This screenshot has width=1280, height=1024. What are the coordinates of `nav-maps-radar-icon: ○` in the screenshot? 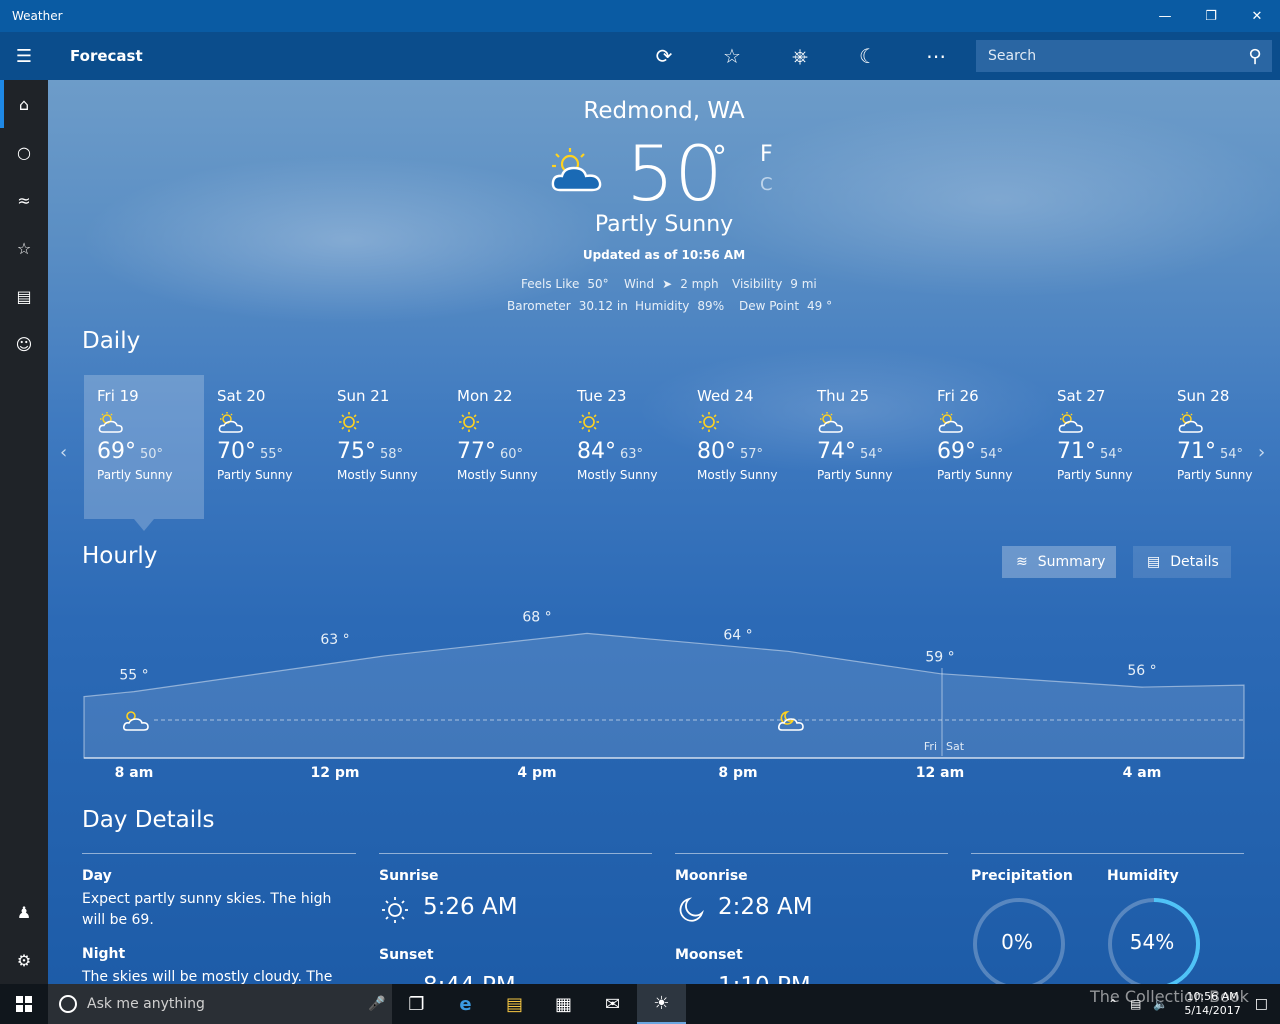 It's located at (24, 152).